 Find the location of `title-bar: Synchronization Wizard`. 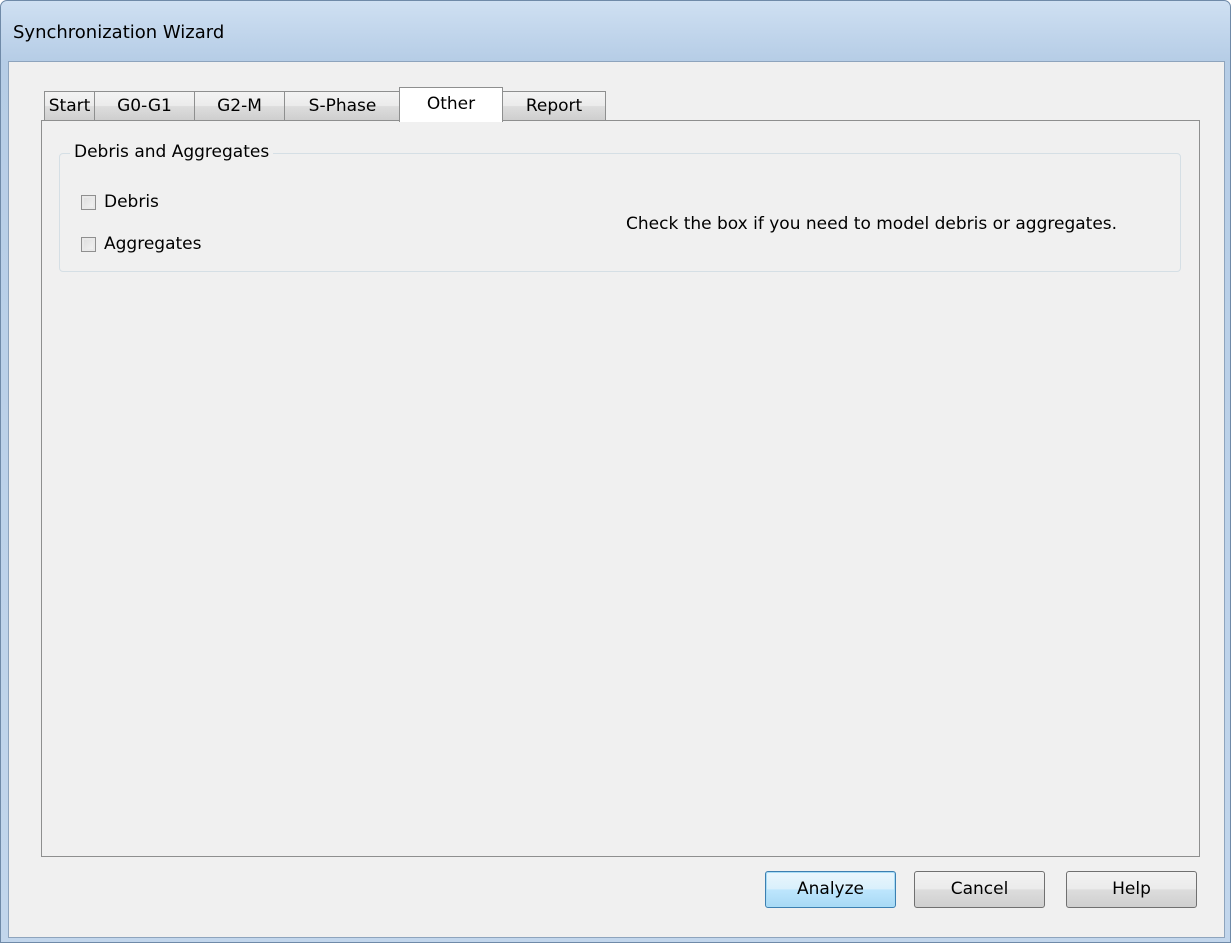

title-bar: Synchronization Wizard is located at coordinates (615, 31).